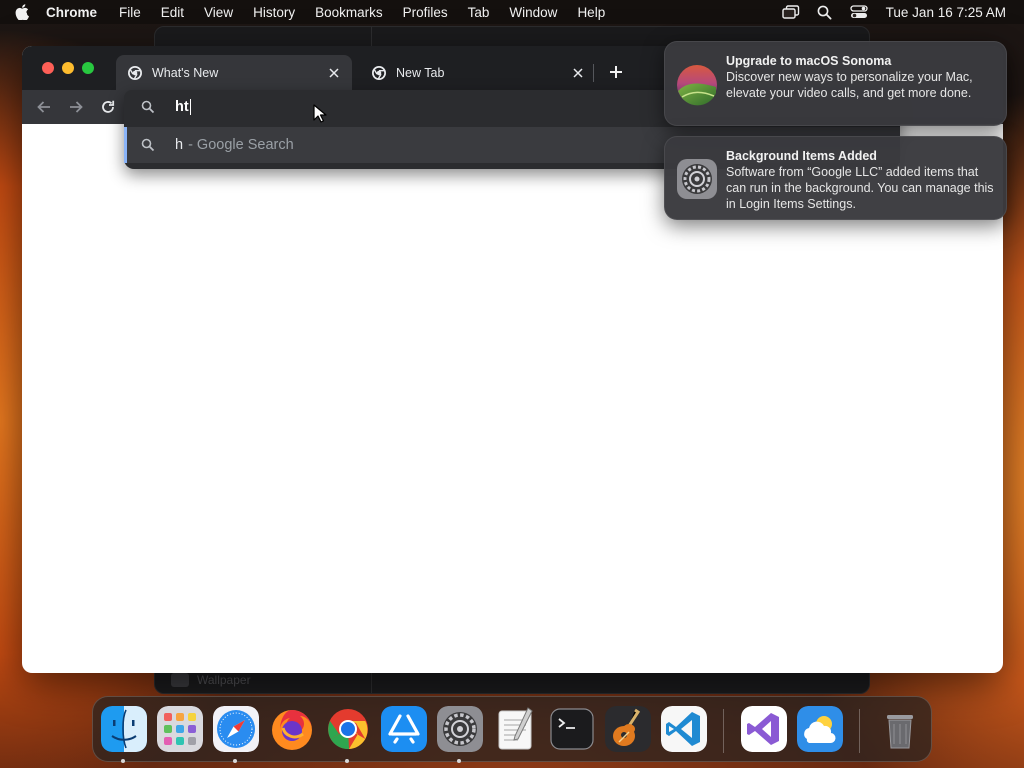 The image size is (1024, 768). I want to click on visual-studio-code-icon, so click(684, 729).